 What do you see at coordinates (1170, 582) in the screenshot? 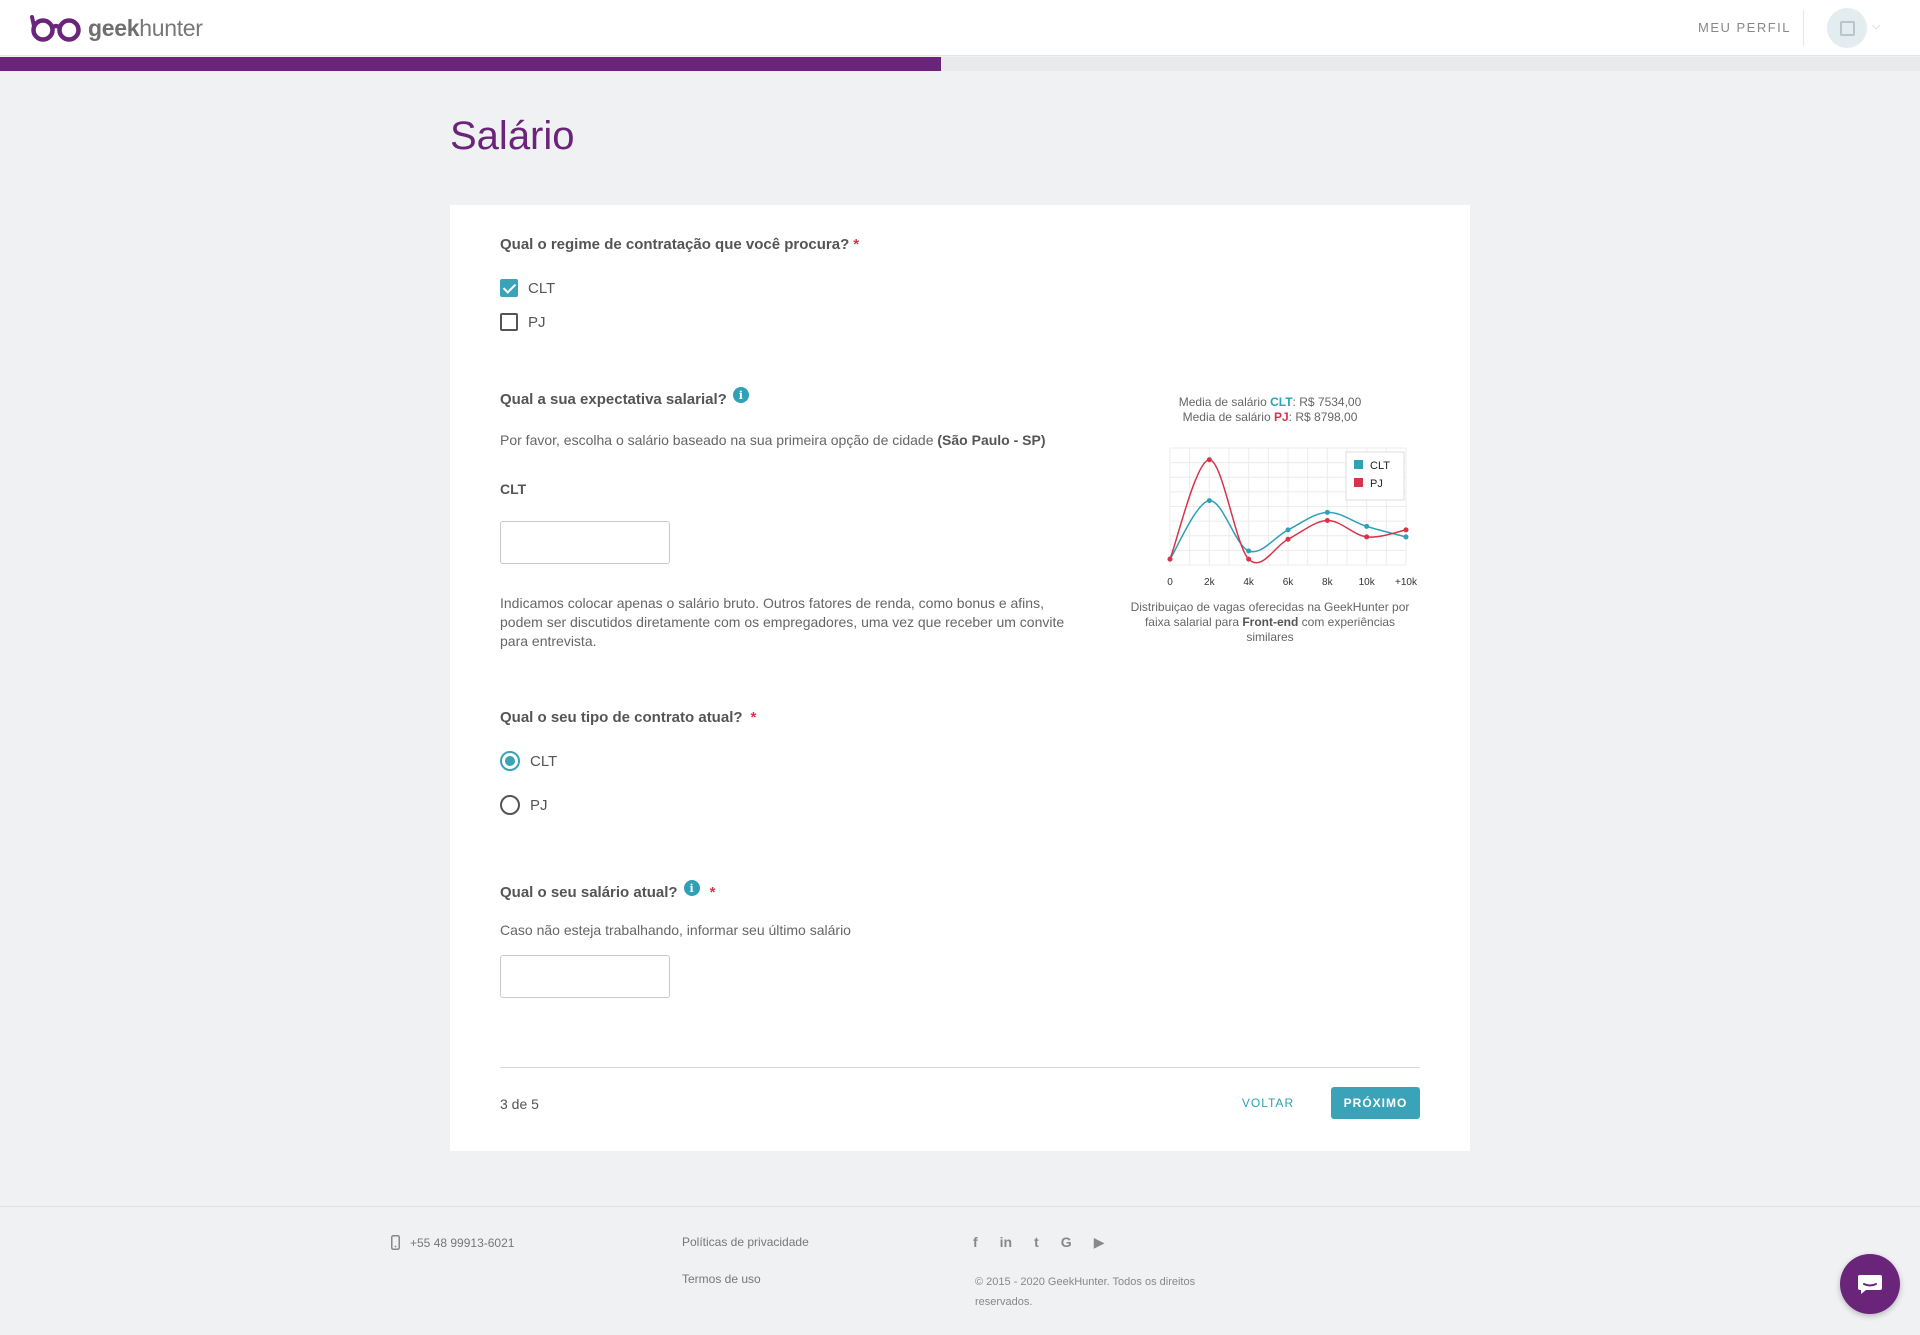
I see `x-tick-label: 0` at bounding box center [1170, 582].